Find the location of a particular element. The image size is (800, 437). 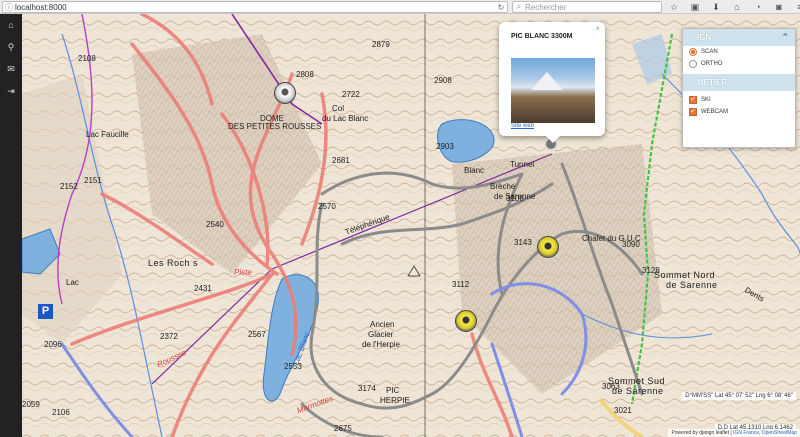

mountain-peak-shape is located at coordinates (547, 81).